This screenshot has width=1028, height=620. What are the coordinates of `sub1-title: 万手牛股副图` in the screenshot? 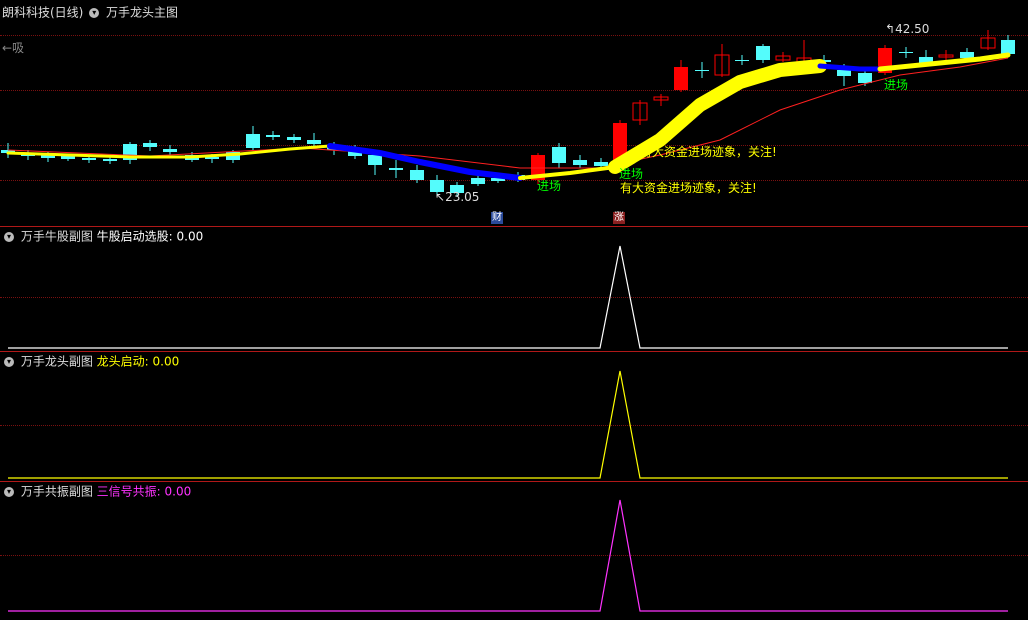 It's located at (57, 237).